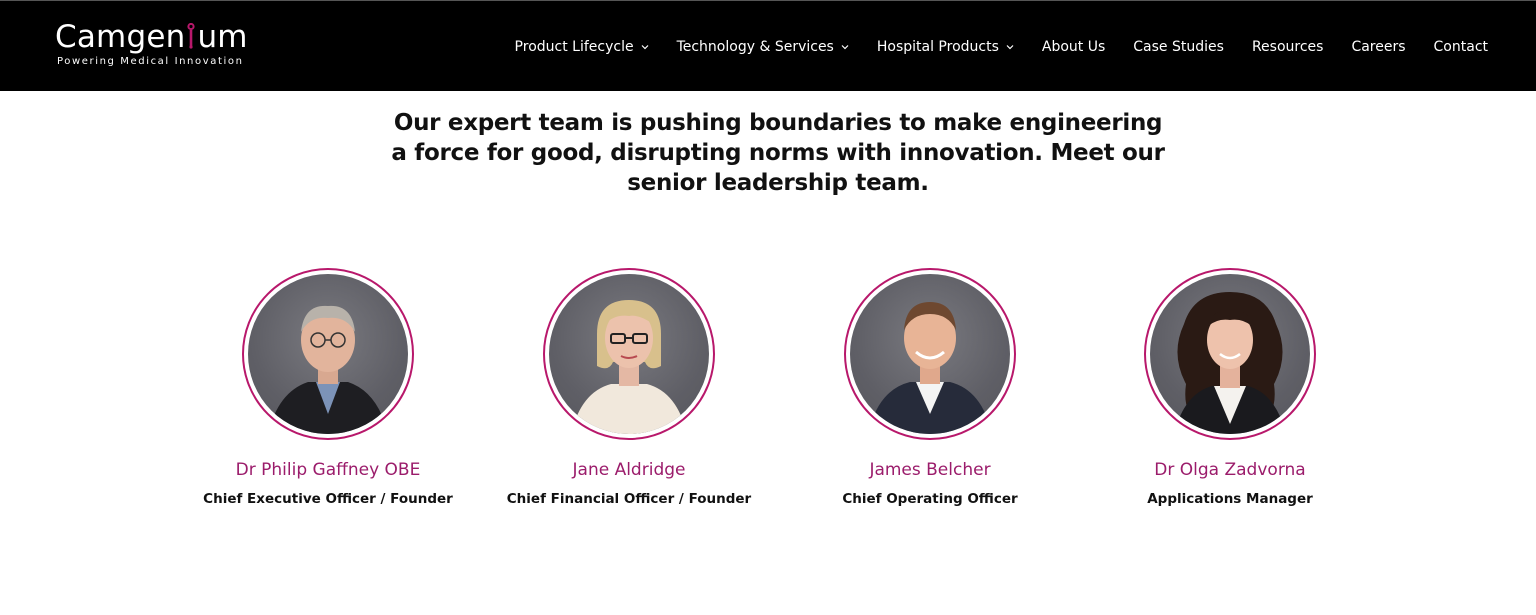 This screenshot has height=615, width=1536. Describe the element at coordinates (150, 61) in the screenshot. I see `logo-tagline: Powering Medical Innovation` at that location.